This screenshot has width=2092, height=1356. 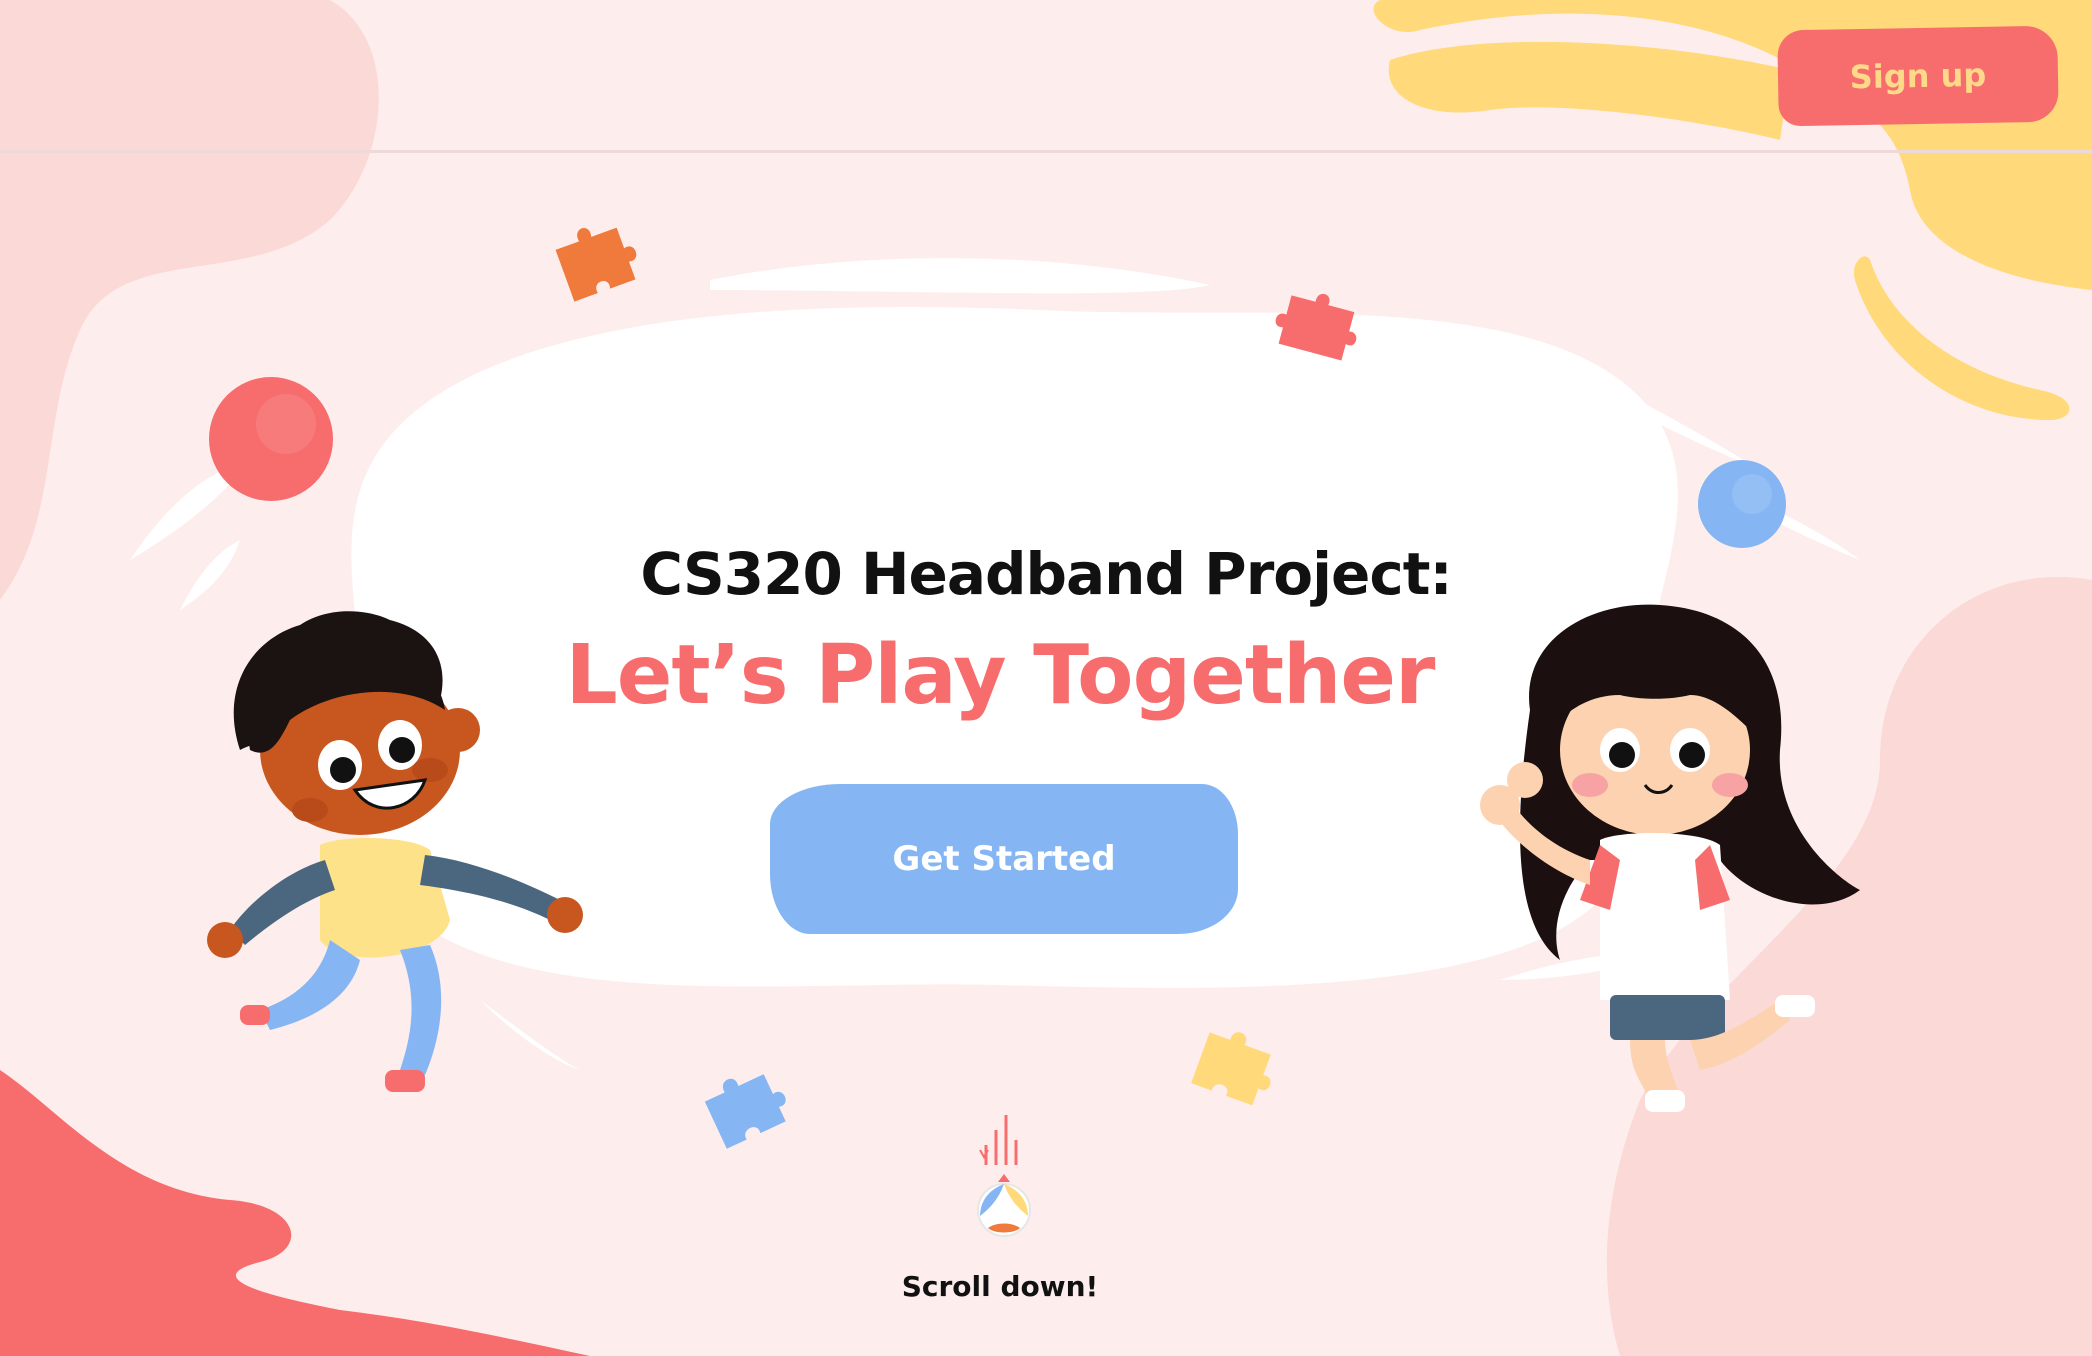 What do you see at coordinates (1046, 151) in the screenshot?
I see `header-divider` at bounding box center [1046, 151].